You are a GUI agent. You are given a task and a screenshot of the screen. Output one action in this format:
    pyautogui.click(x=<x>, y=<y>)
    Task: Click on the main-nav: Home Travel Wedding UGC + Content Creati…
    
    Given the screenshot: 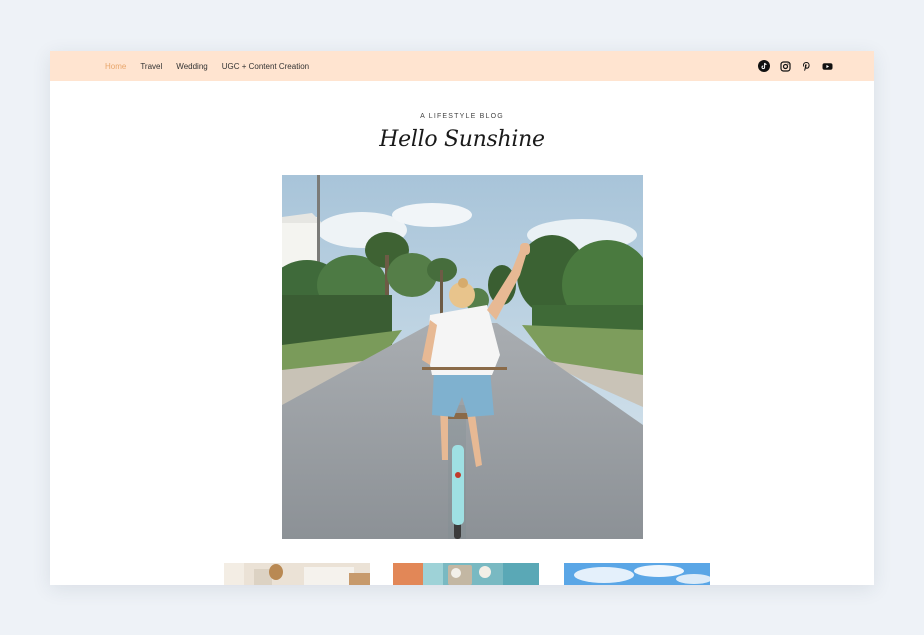 What is the action you would take?
    pyautogui.click(x=214, y=66)
    